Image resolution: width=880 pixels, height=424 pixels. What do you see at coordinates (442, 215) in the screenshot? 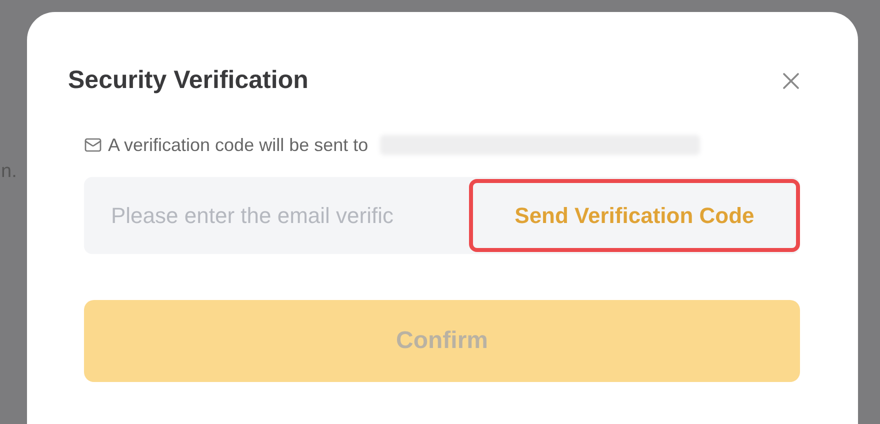
I see `code-field: Please enter the email verific Send Verification Code` at bounding box center [442, 215].